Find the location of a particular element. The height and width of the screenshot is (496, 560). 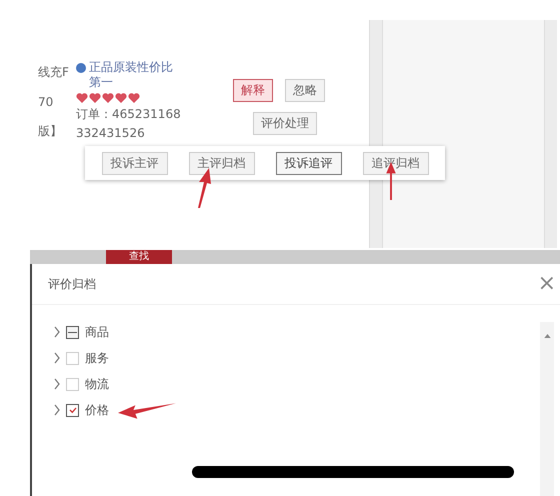

close-button: × is located at coordinates (547, 284).